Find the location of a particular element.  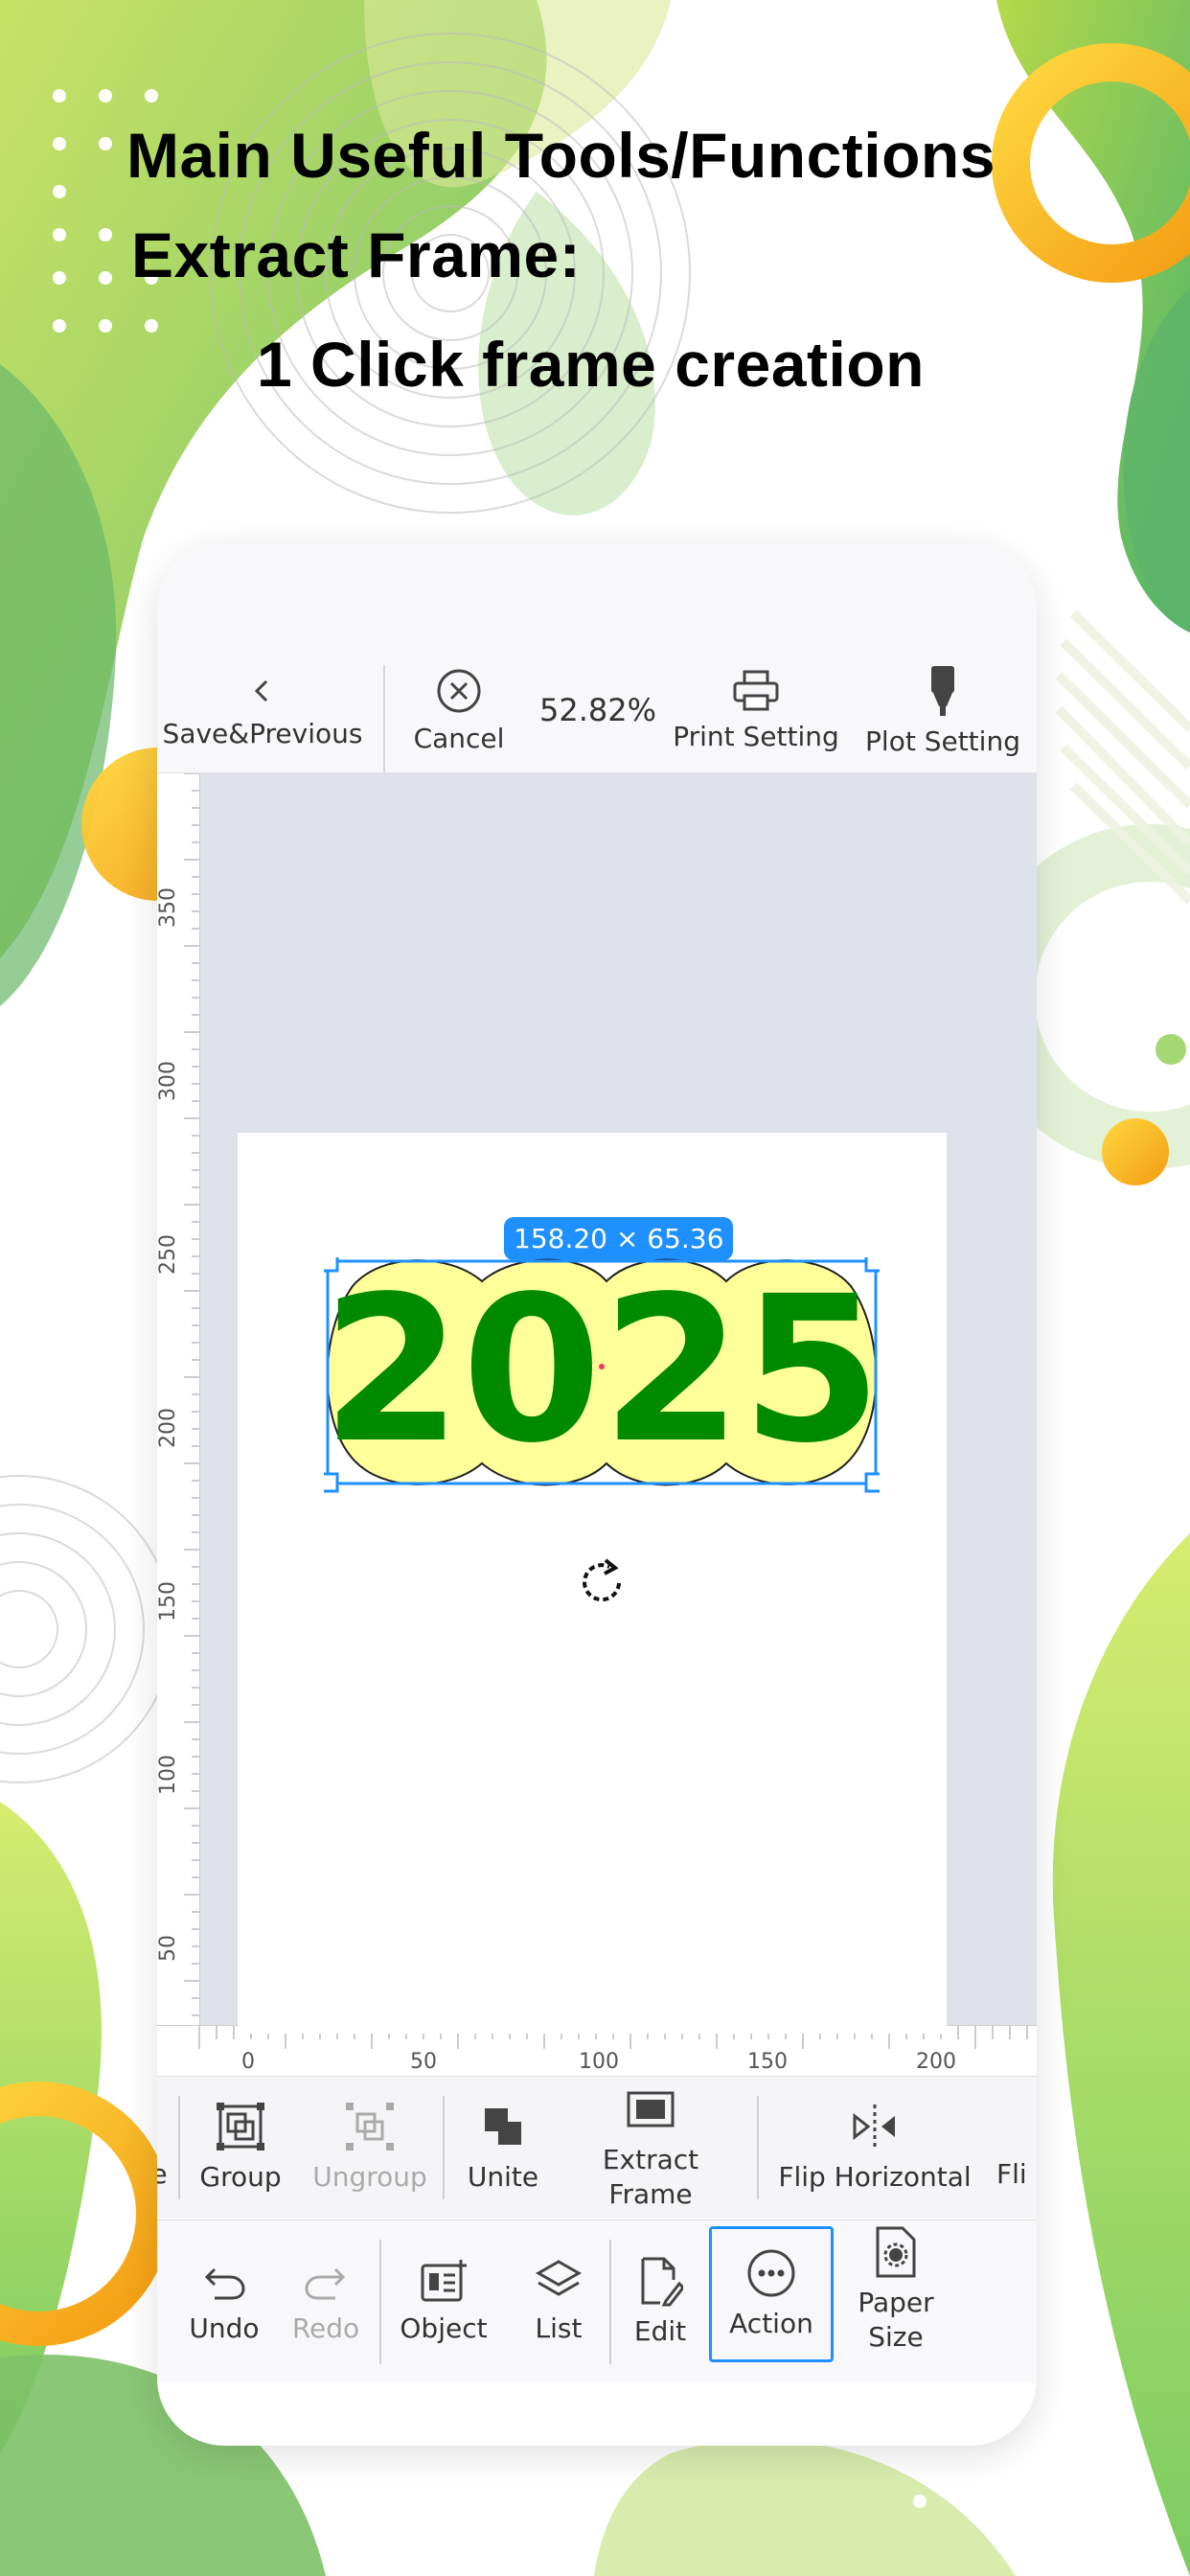

tool-label: e is located at coordinates (163, 2173).